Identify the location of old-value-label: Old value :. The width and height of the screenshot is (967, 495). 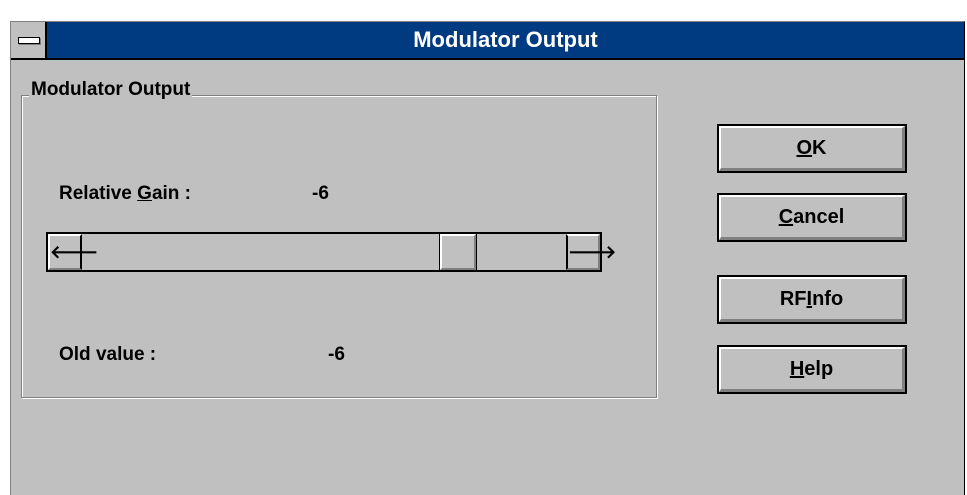
(108, 354).